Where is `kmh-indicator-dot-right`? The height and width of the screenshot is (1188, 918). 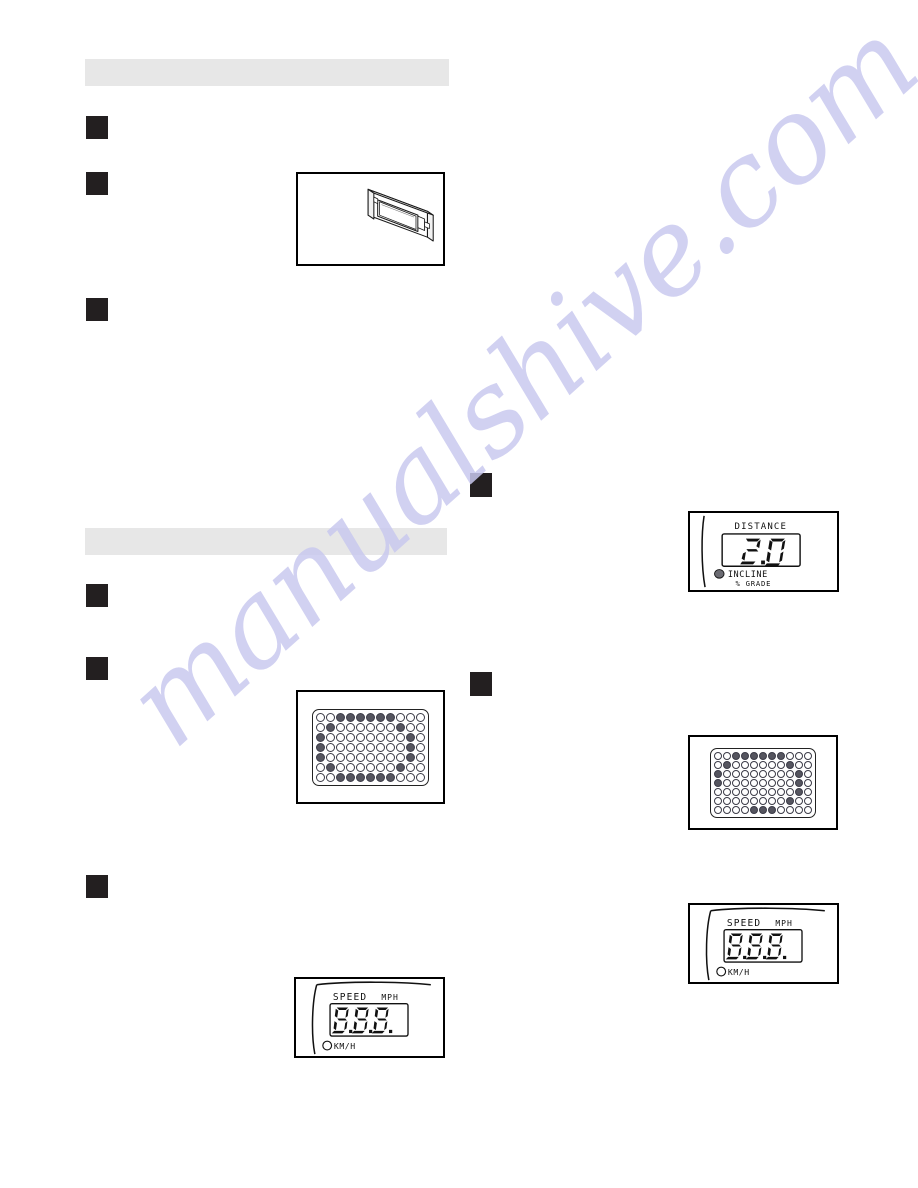
kmh-indicator-dot-right is located at coordinates (721, 971).